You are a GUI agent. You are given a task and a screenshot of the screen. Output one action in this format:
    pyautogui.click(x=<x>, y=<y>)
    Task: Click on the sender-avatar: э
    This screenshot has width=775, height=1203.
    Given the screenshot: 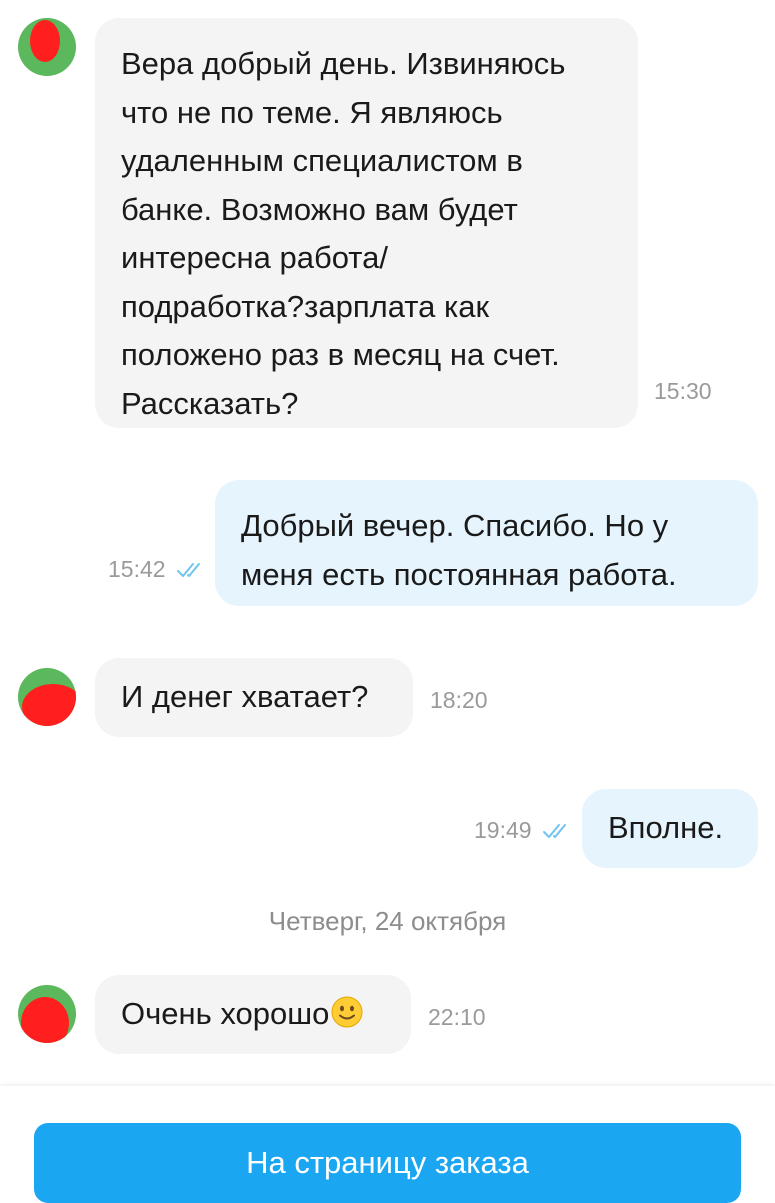 What is the action you would take?
    pyautogui.click(x=47, y=47)
    